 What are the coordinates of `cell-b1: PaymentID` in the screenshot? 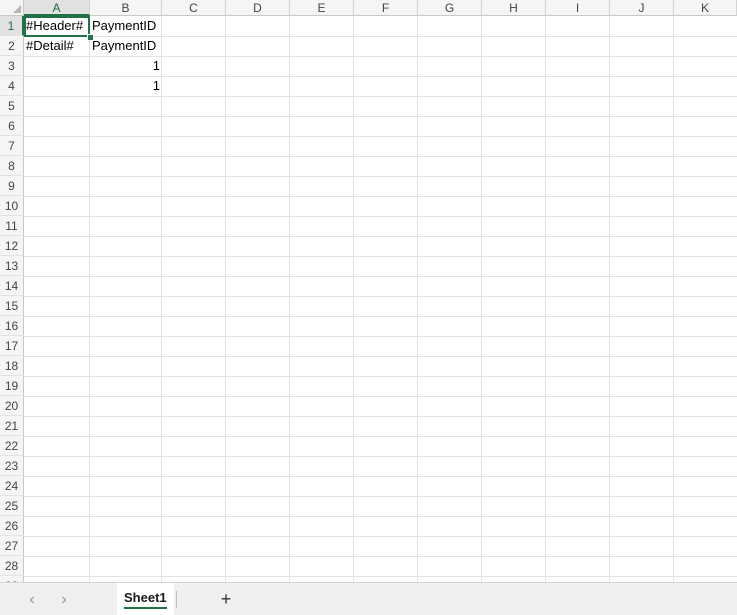 It's located at (126, 26).